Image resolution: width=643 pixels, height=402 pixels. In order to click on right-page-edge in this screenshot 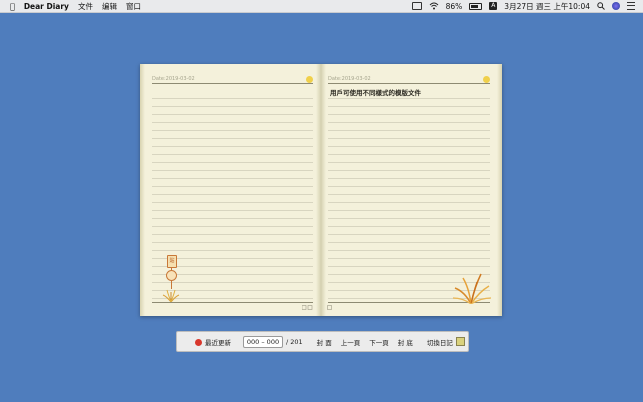, I will do `click(499, 190)`.